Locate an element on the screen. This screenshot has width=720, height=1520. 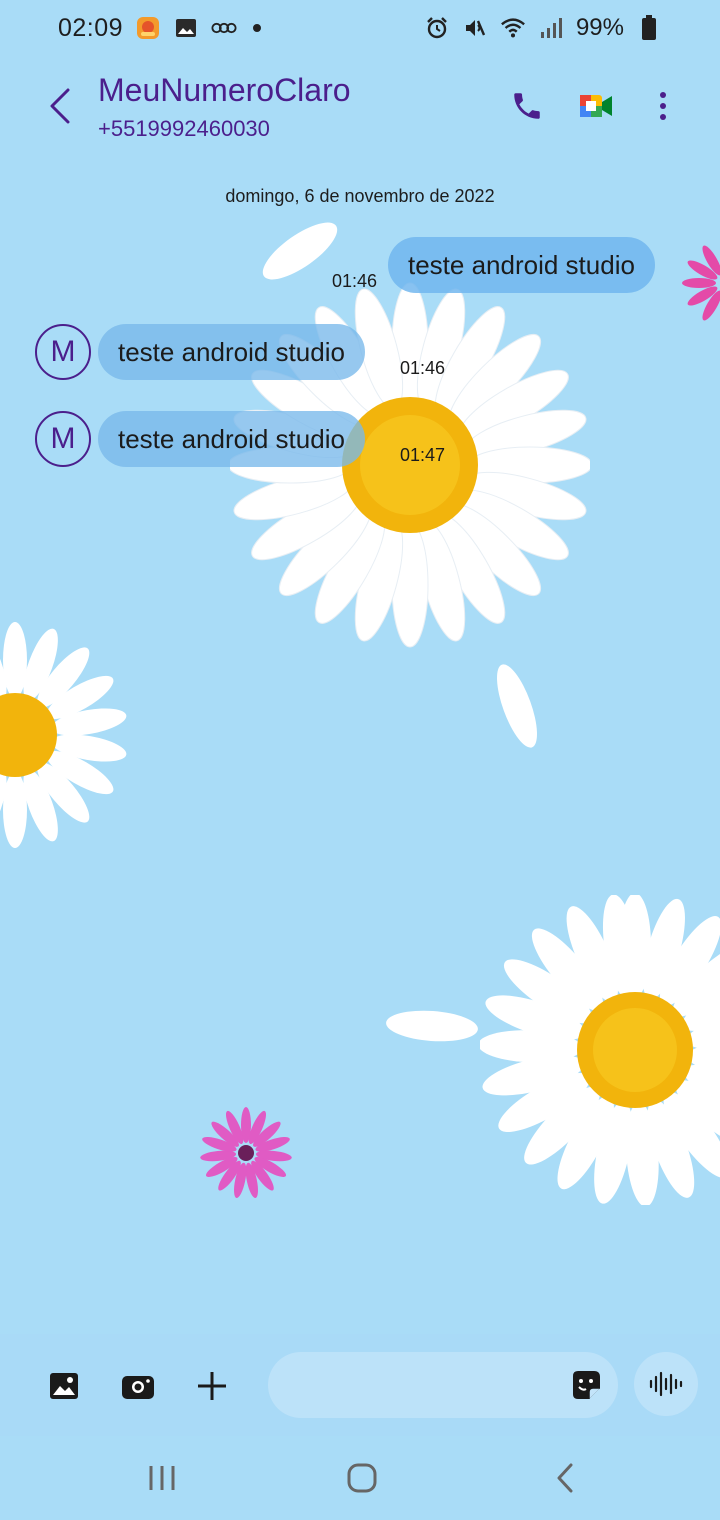
voice-record-icon is located at coordinates (666, 1384).